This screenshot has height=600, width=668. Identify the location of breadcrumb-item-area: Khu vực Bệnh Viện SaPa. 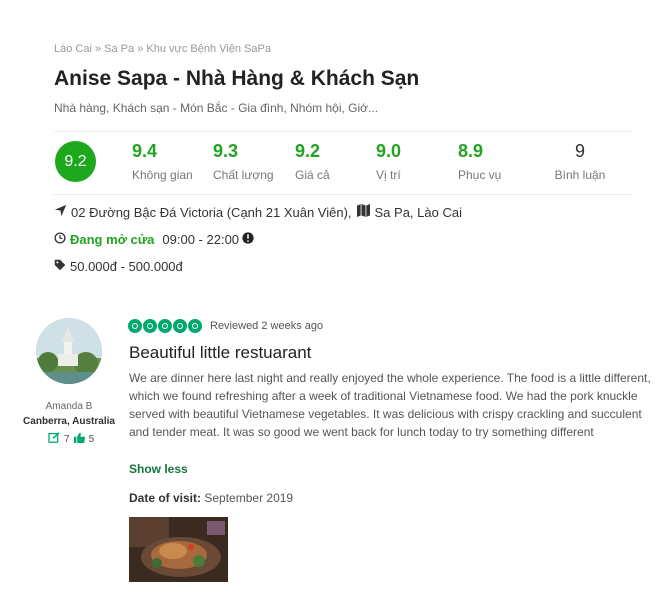
(208, 49).